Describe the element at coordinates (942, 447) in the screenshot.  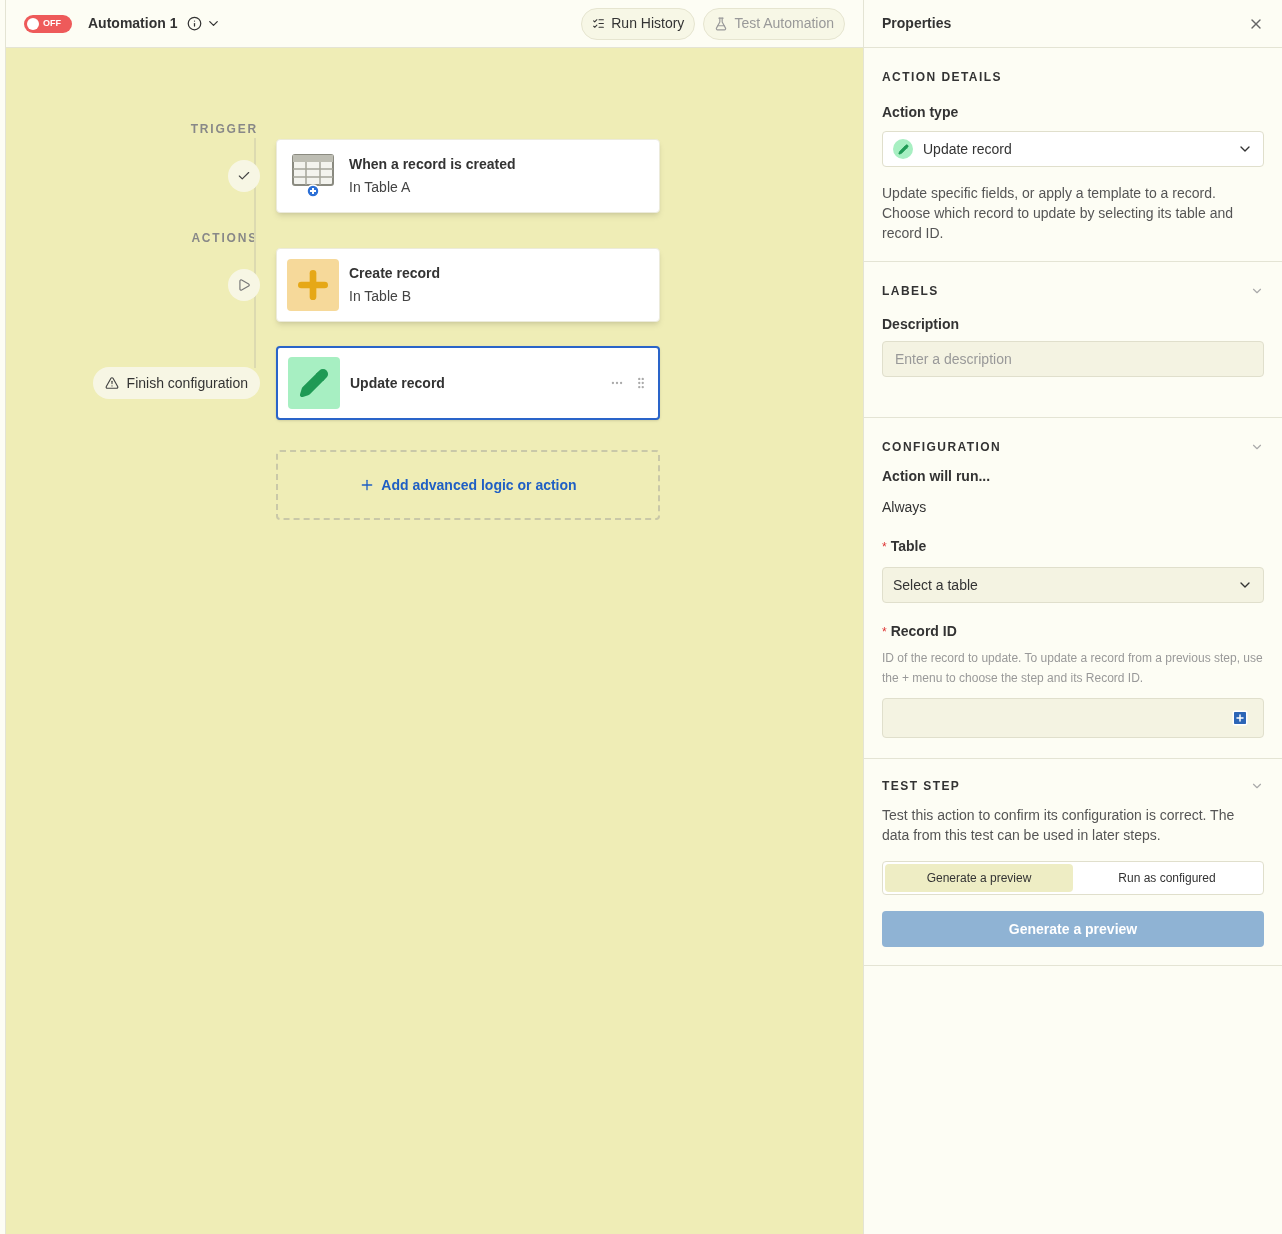
I see `section-heading: CONFIGURATION` at that location.